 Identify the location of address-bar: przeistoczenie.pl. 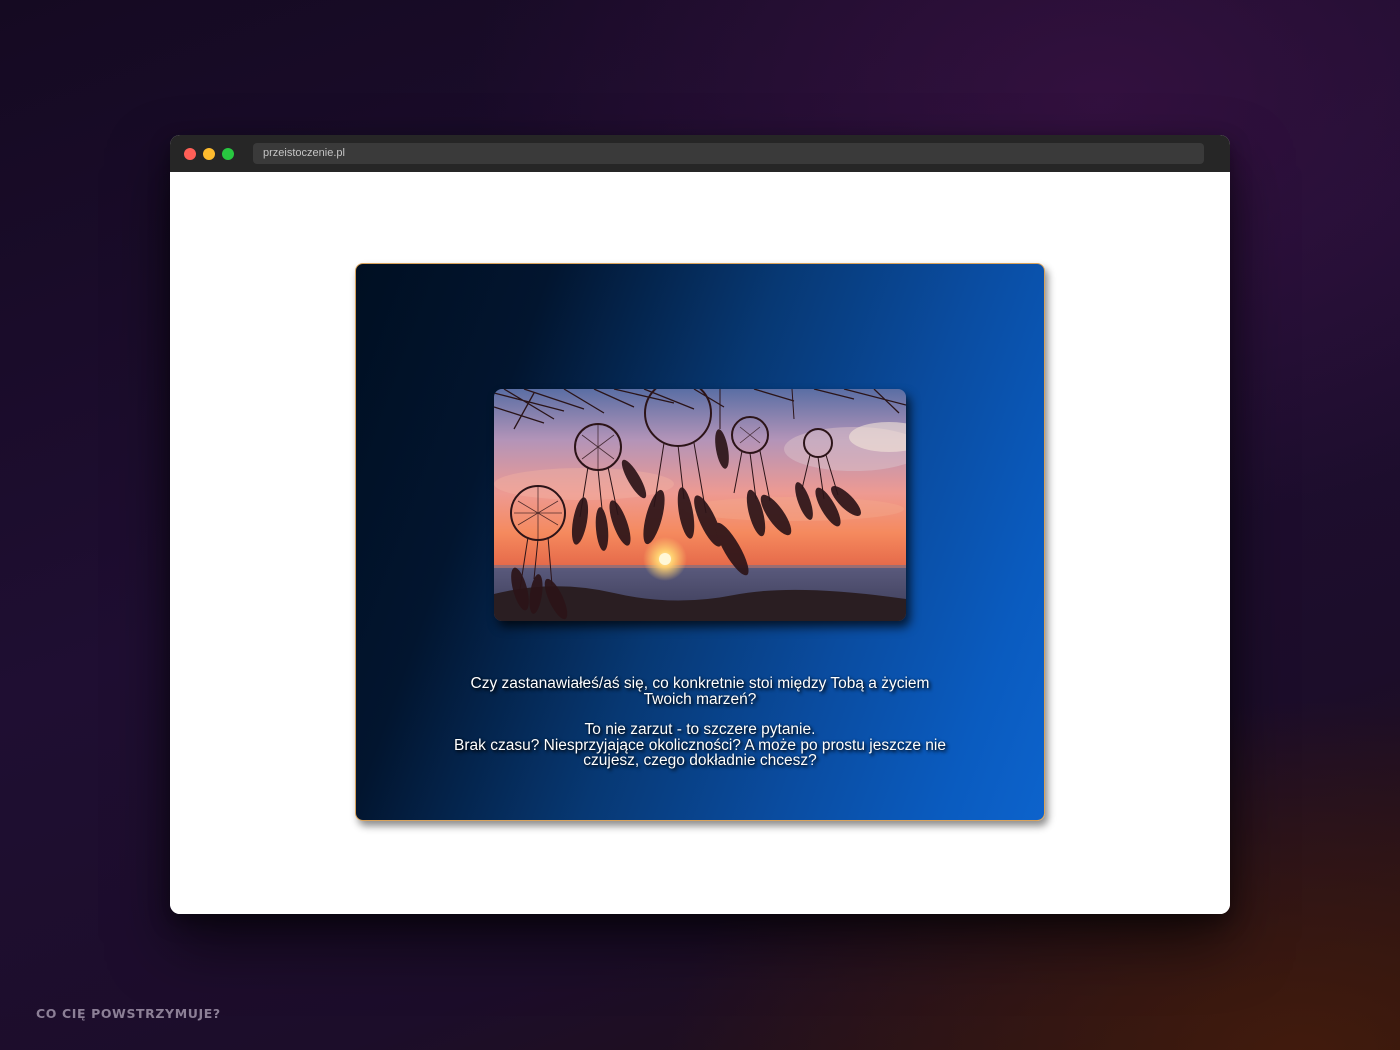
(728, 153).